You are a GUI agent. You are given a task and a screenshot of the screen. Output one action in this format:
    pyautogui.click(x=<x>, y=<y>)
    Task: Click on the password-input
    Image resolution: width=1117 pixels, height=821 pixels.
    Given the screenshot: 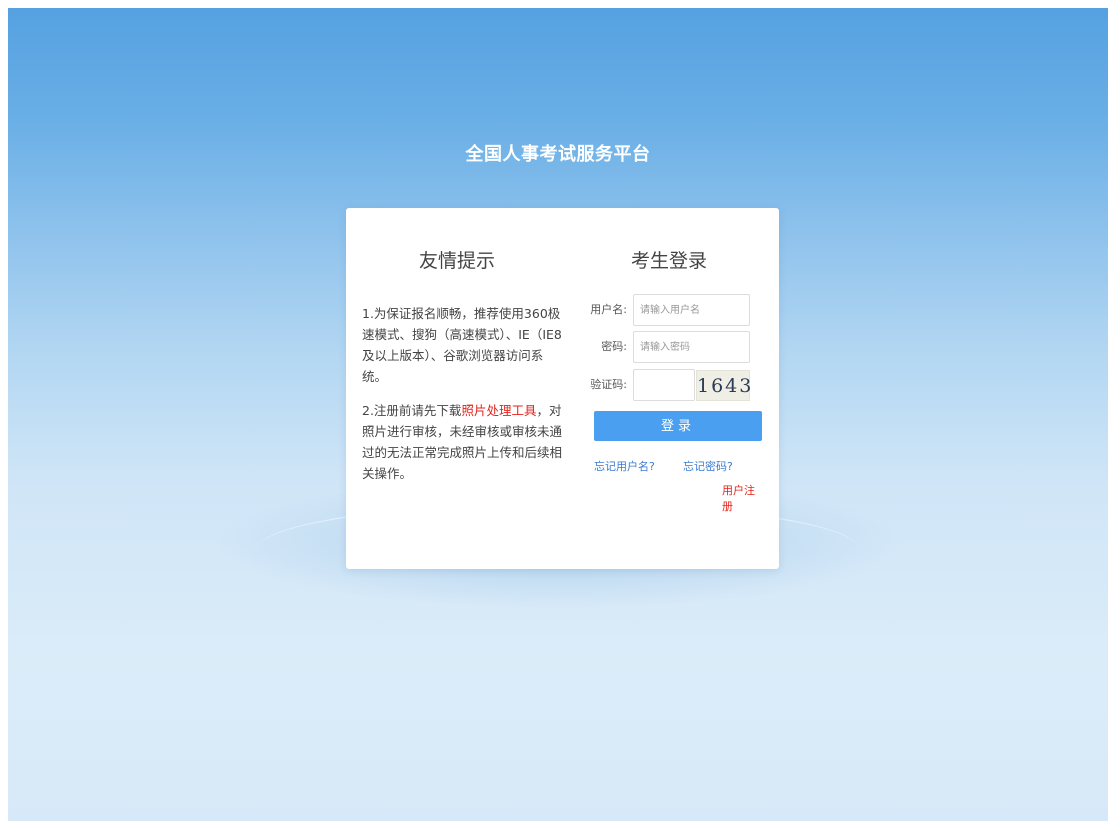 What is the action you would take?
    pyautogui.click(x=691, y=347)
    